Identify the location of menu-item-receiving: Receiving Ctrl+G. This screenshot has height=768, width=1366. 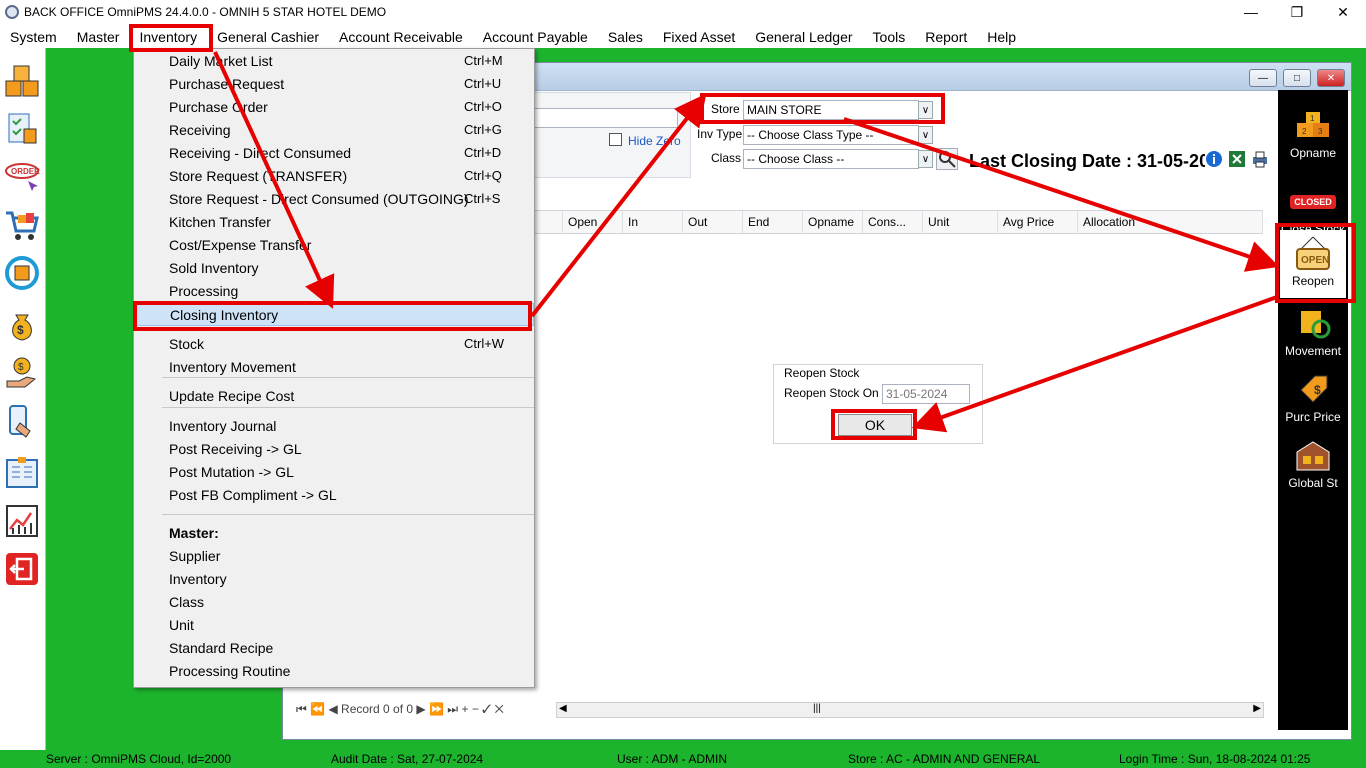
(334, 130).